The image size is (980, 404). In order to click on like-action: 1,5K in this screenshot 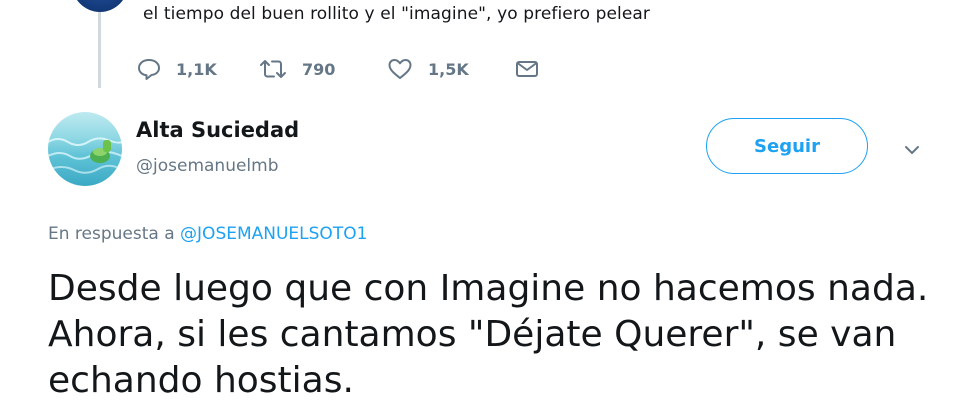, I will do `click(427, 69)`.